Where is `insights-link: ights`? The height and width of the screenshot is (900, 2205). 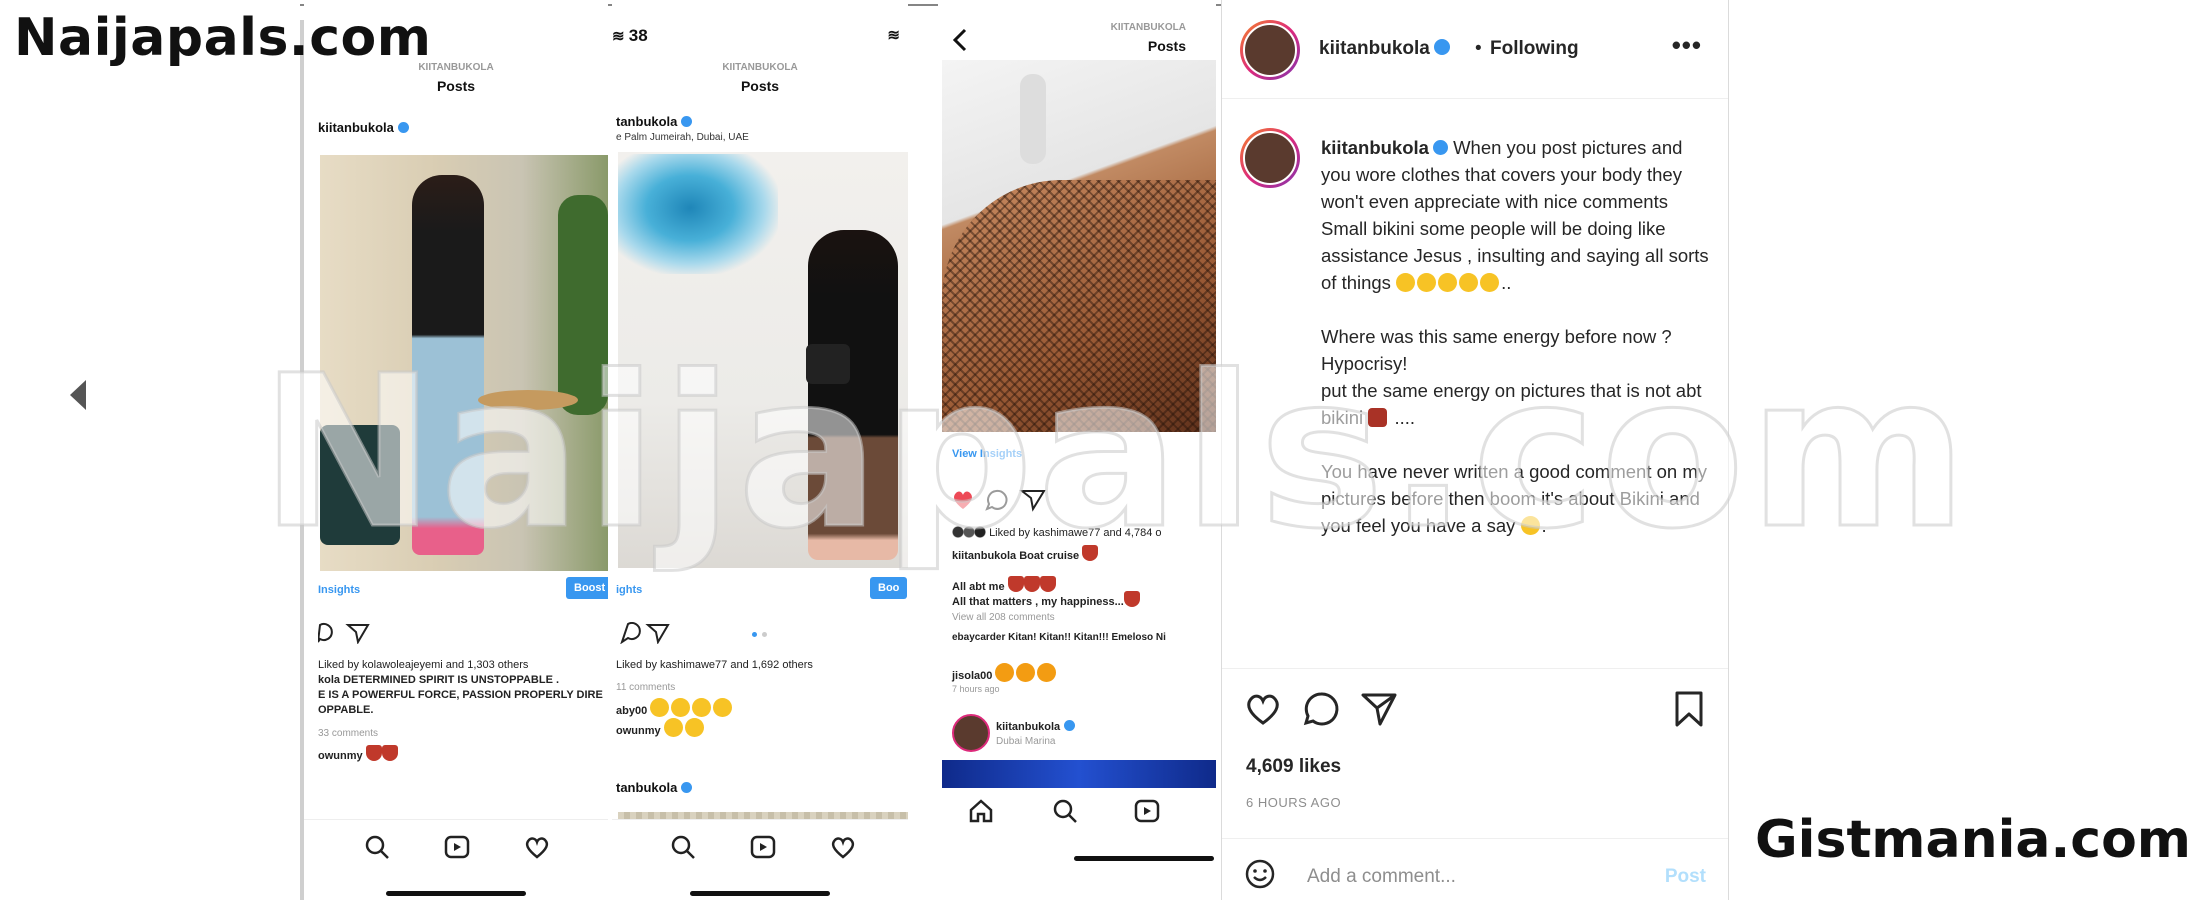 insights-link: ights is located at coordinates (629, 590).